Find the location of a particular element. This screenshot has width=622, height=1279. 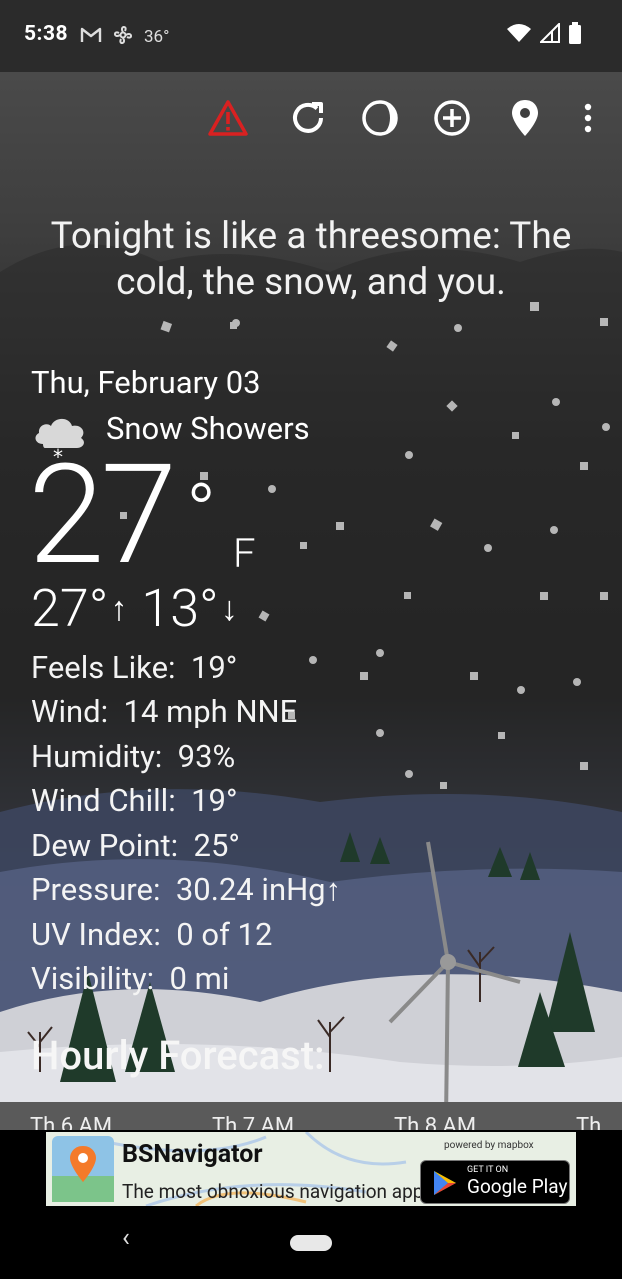

home-pill is located at coordinates (311, 1243).